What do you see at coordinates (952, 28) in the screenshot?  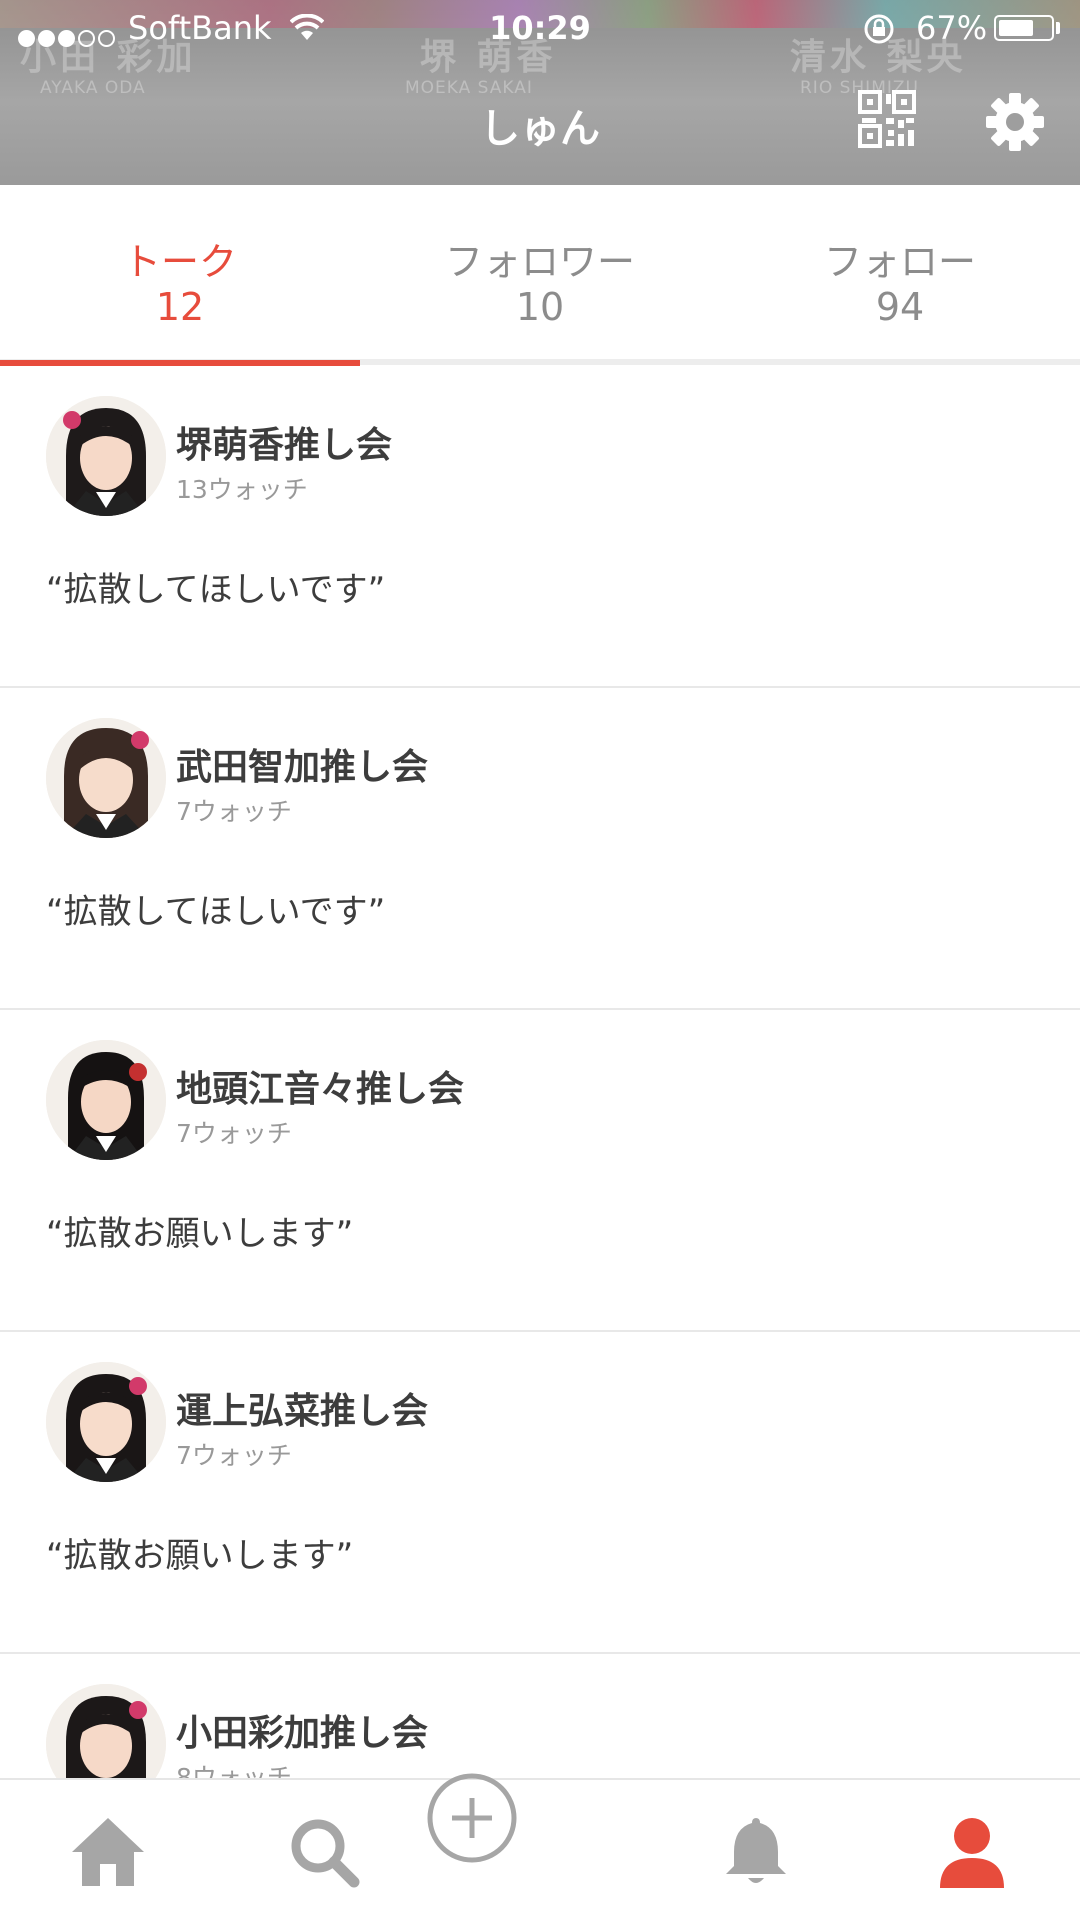 I see `battery-percent: 67%` at bounding box center [952, 28].